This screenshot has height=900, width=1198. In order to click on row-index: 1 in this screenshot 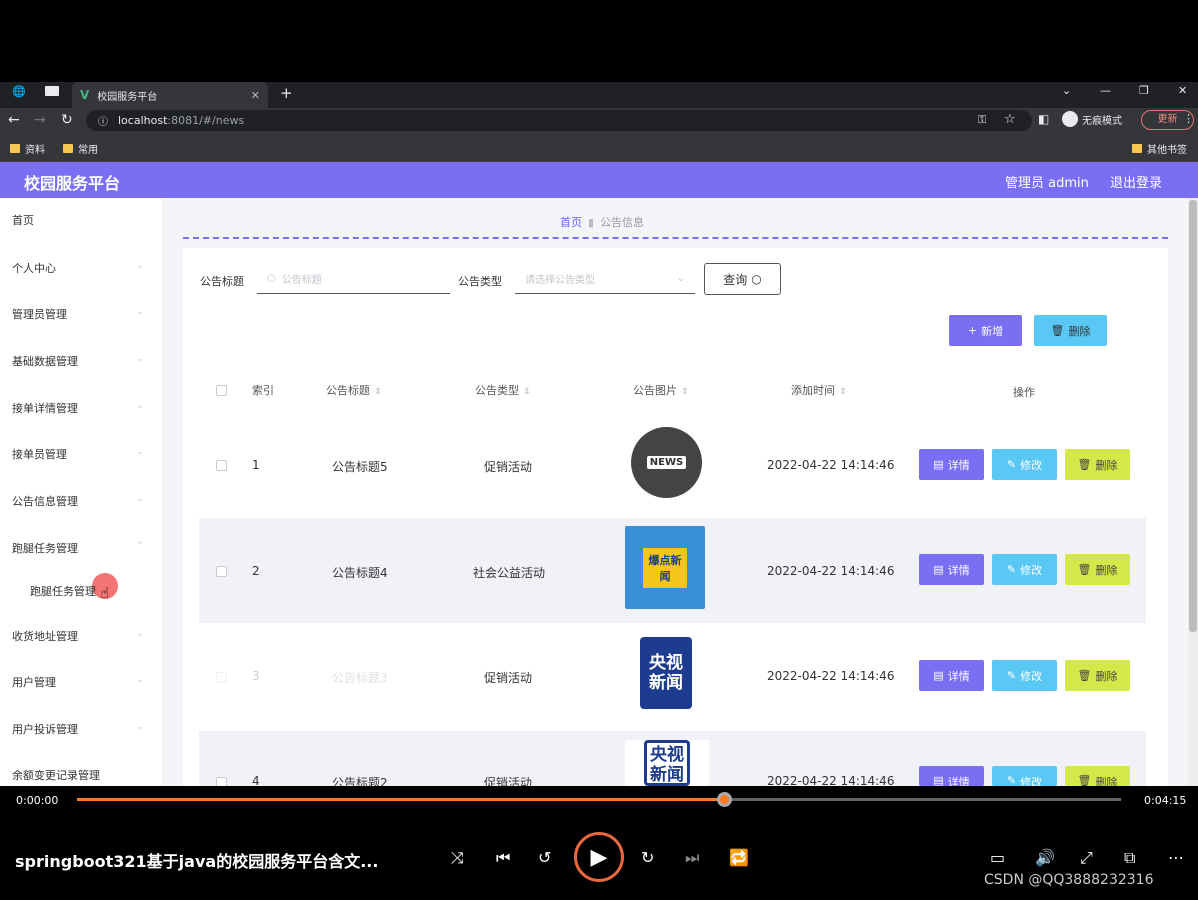, I will do `click(256, 465)`.